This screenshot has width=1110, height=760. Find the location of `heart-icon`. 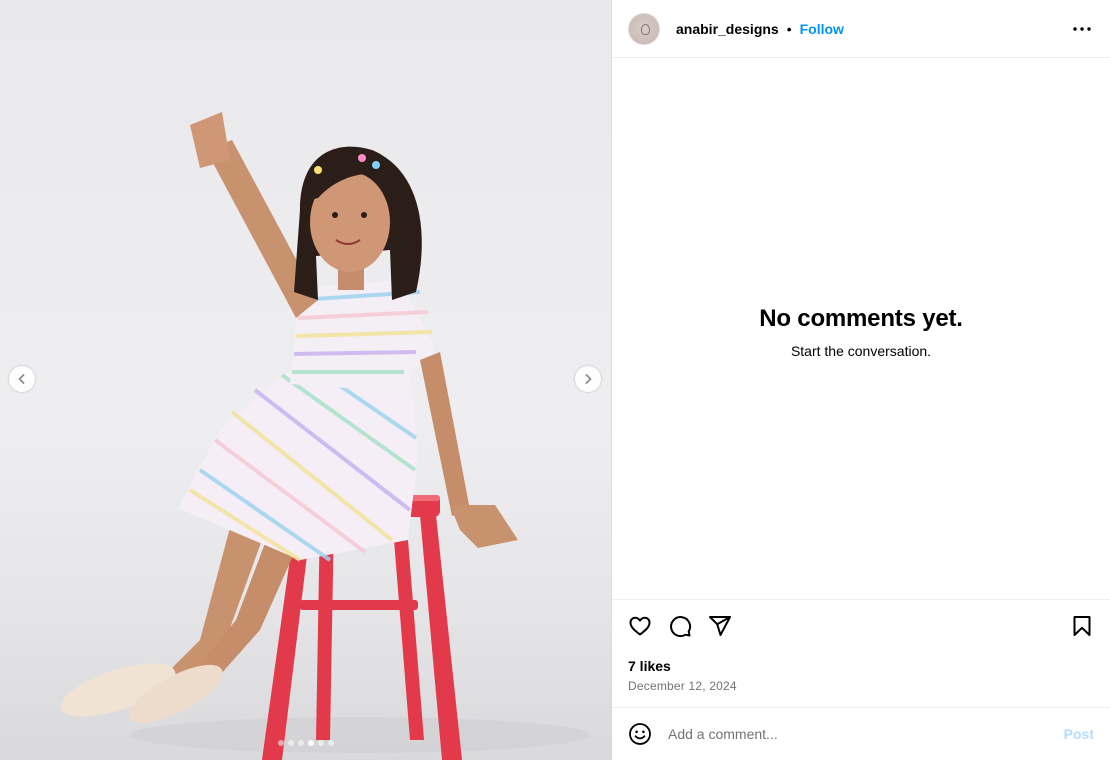

heart-icon is located at coordinates (640, 626).